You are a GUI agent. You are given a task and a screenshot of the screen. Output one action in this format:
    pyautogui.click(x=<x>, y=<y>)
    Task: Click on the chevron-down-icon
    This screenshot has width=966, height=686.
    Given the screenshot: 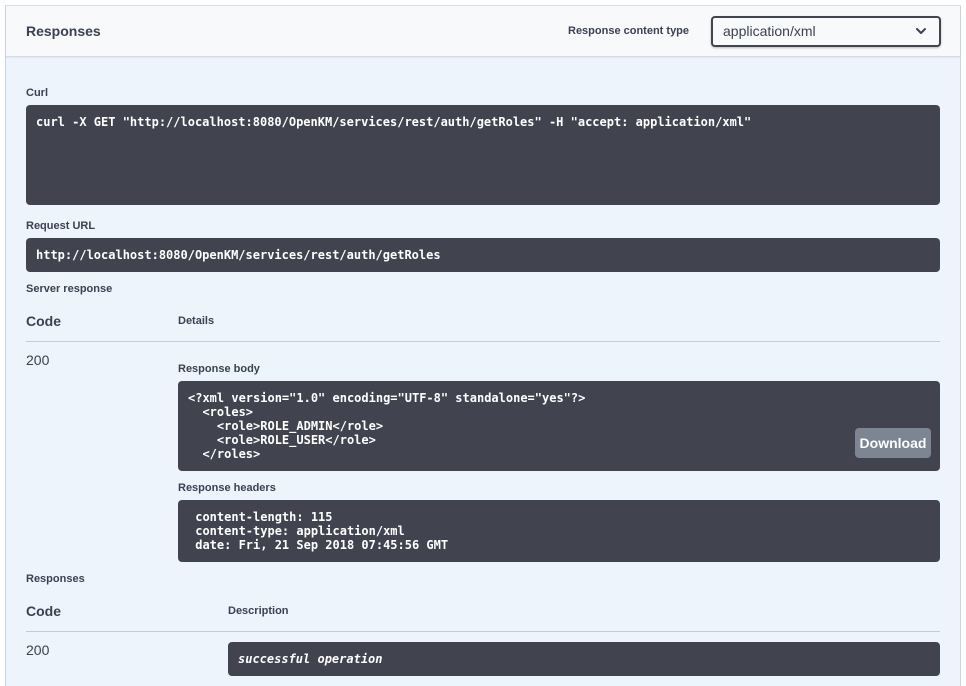 What is the action you would take?
    pyautogui.click(x=921, y=31)
    